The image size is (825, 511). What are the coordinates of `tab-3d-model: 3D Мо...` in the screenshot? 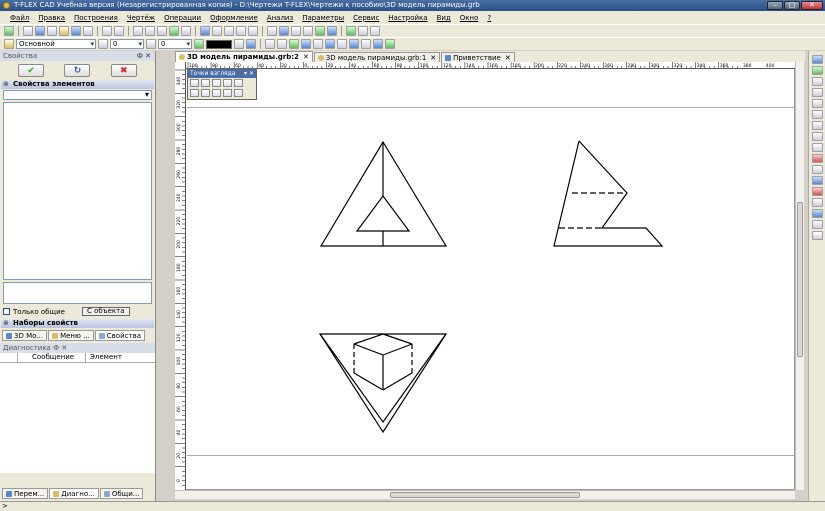 It's located at (25, 335).